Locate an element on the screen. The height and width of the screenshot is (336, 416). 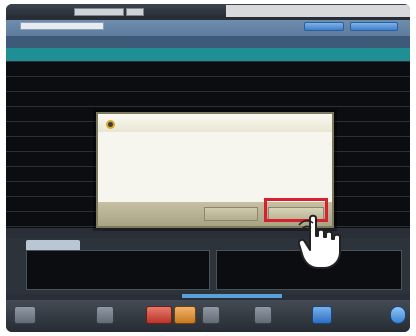
hand-pointer-icon is located at coordinates (319, 241).